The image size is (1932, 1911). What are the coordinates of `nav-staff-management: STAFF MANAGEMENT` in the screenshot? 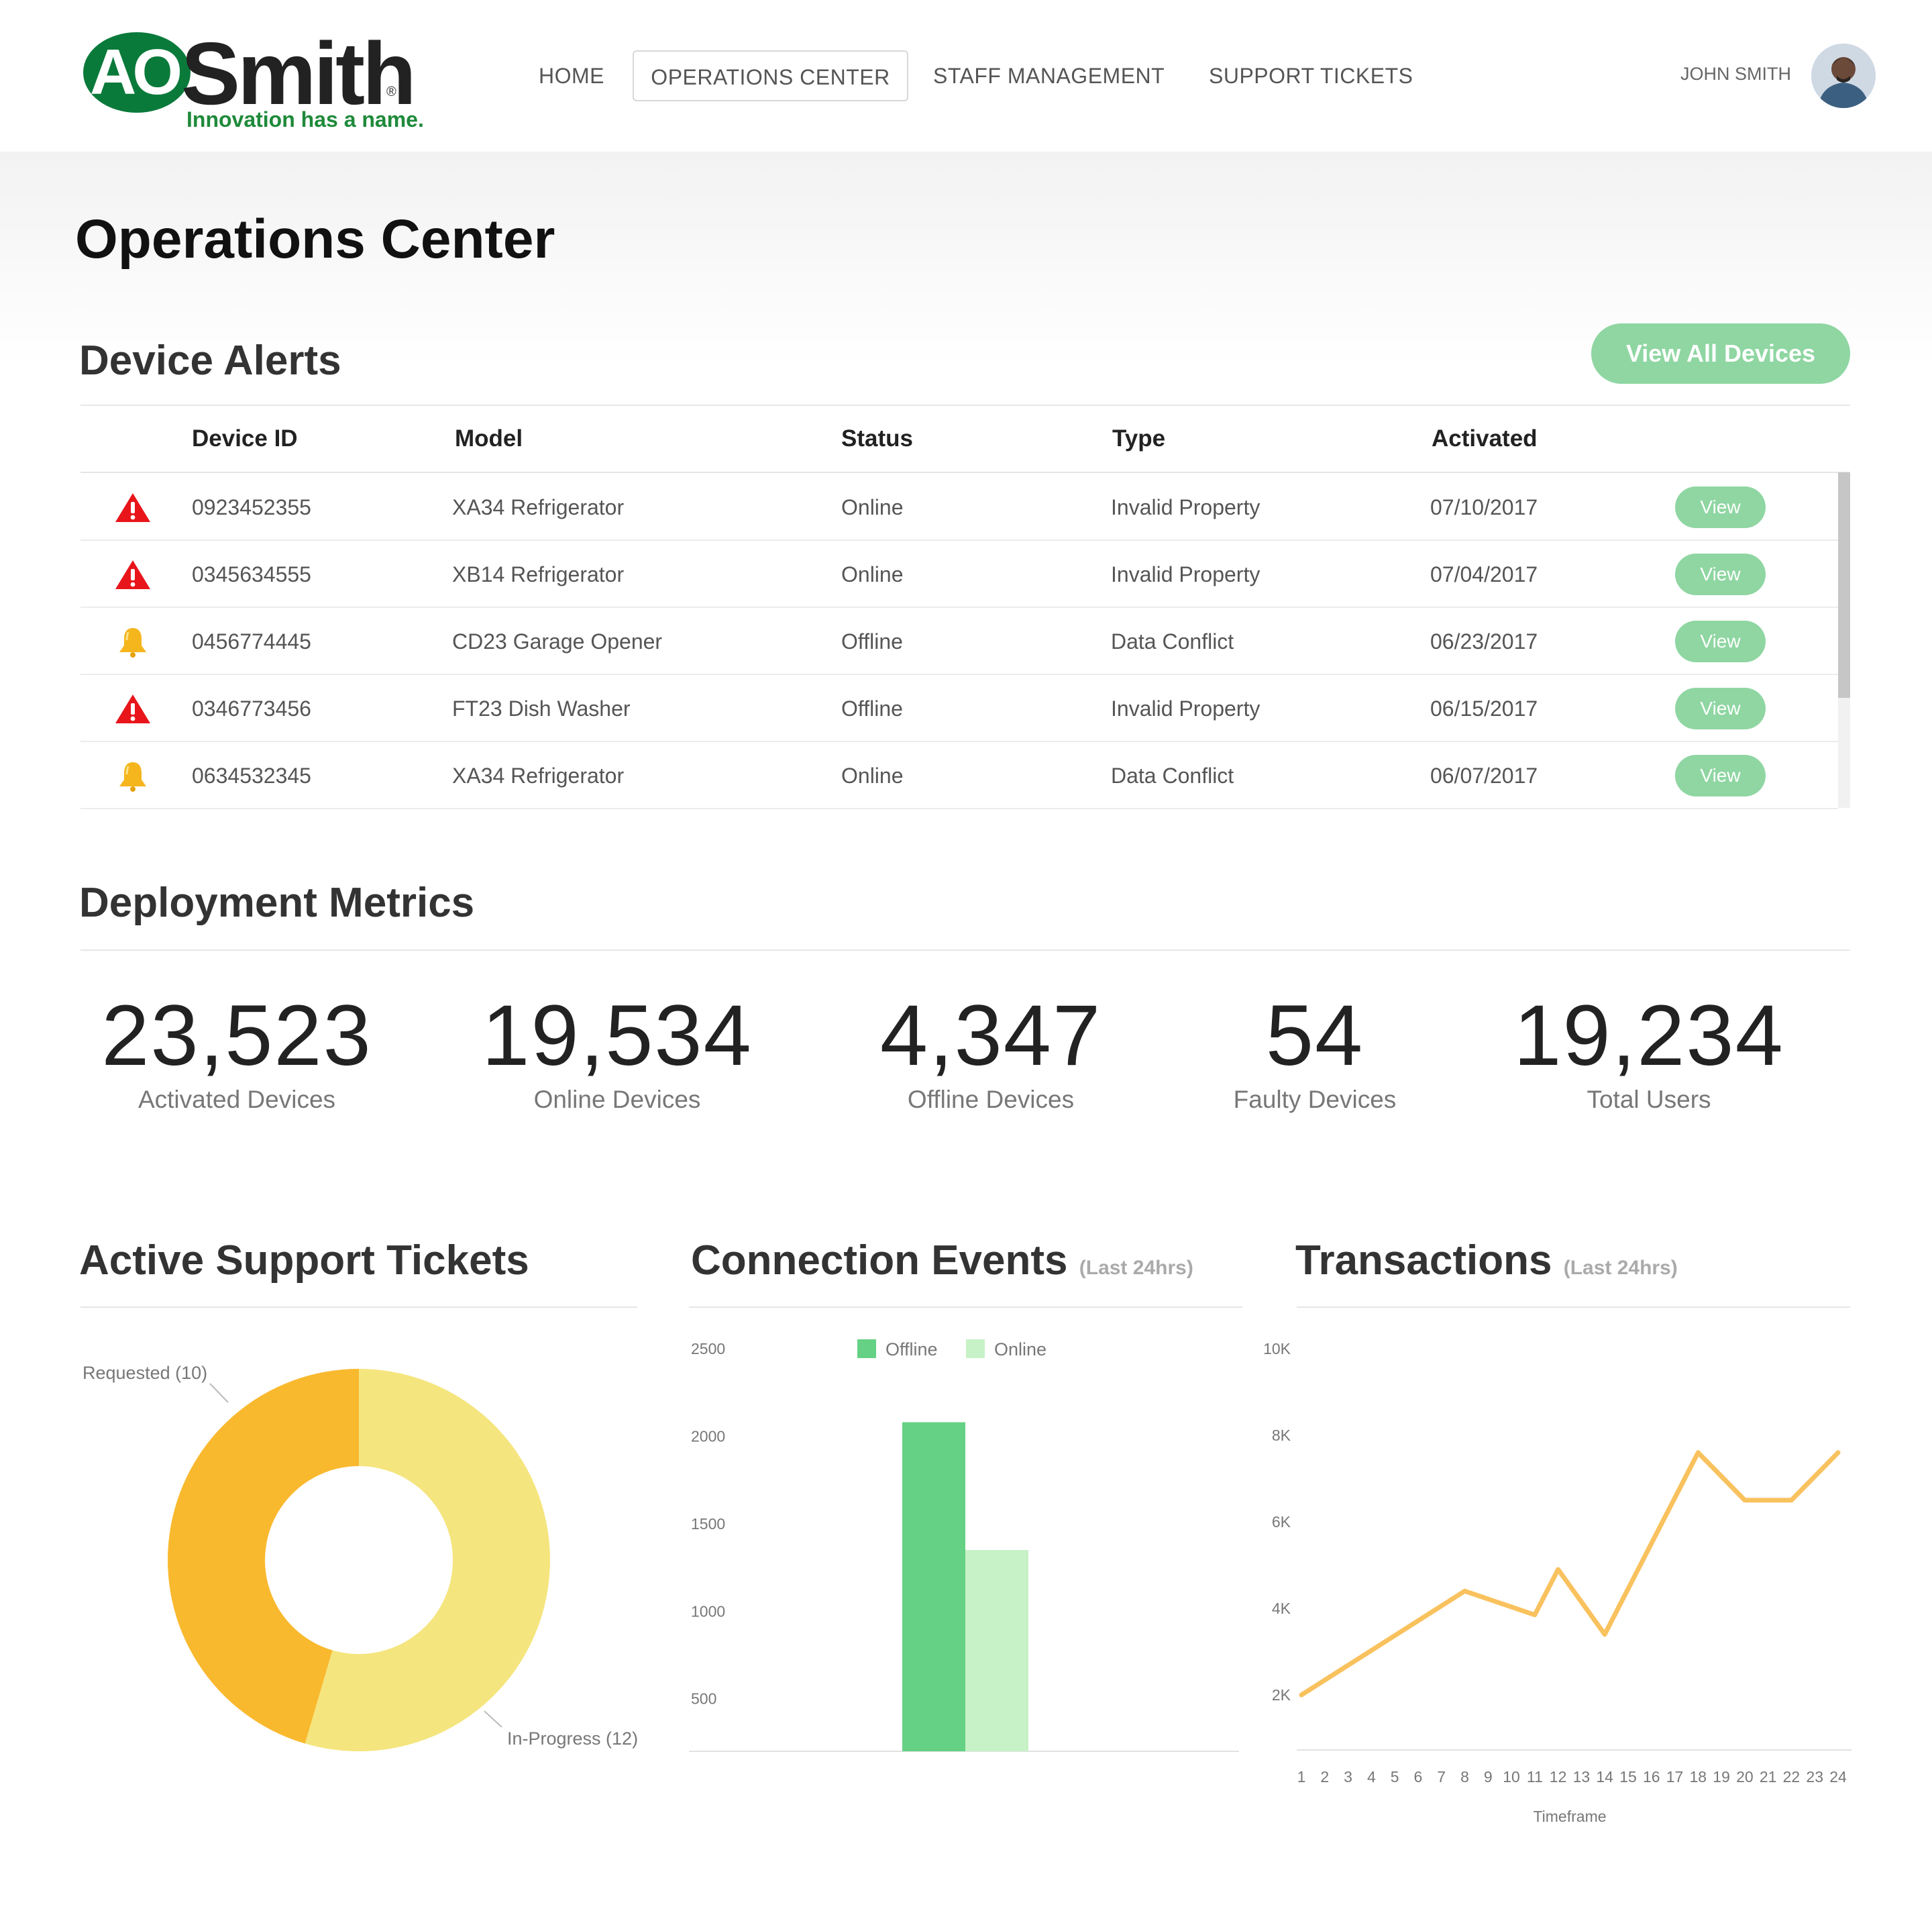 It's located at (1049, 75).